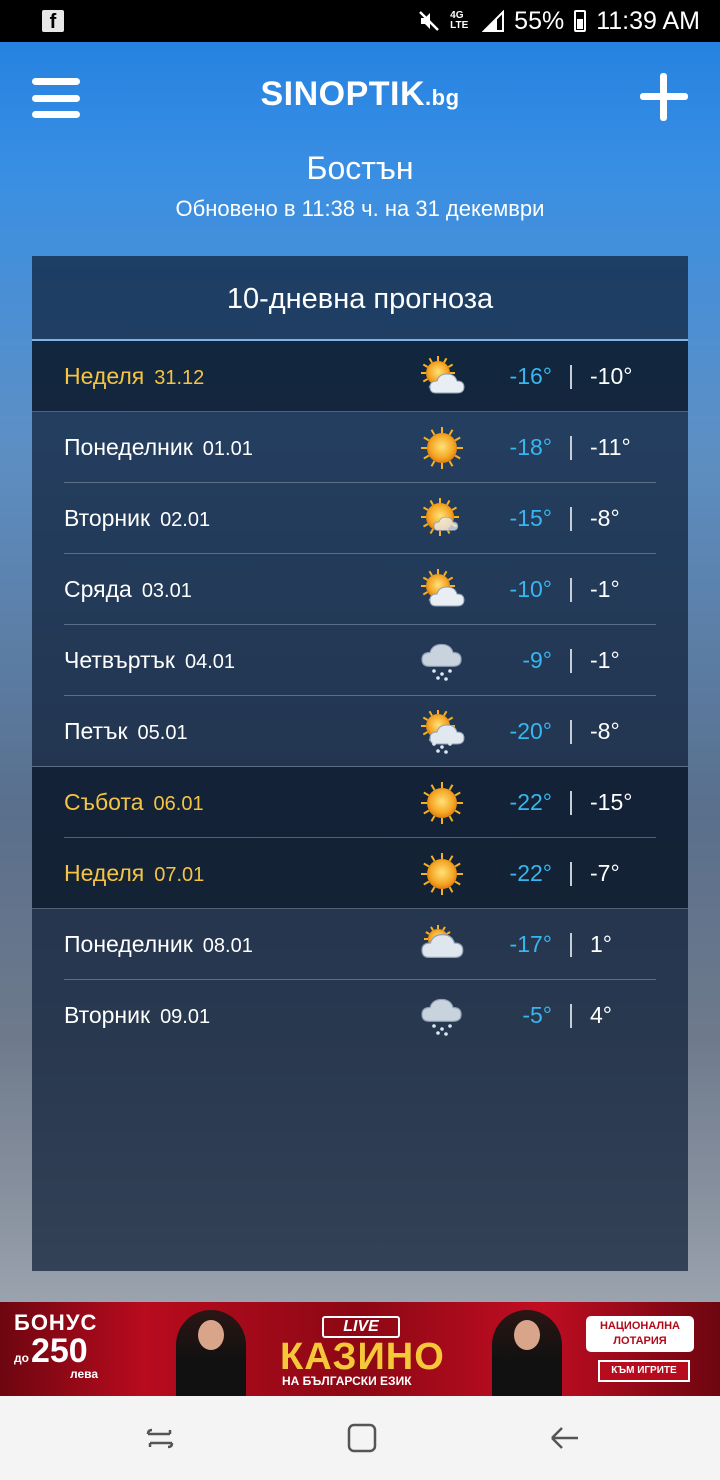  I want to click on forecast-day: Петък 05.01, so click(126, 731).